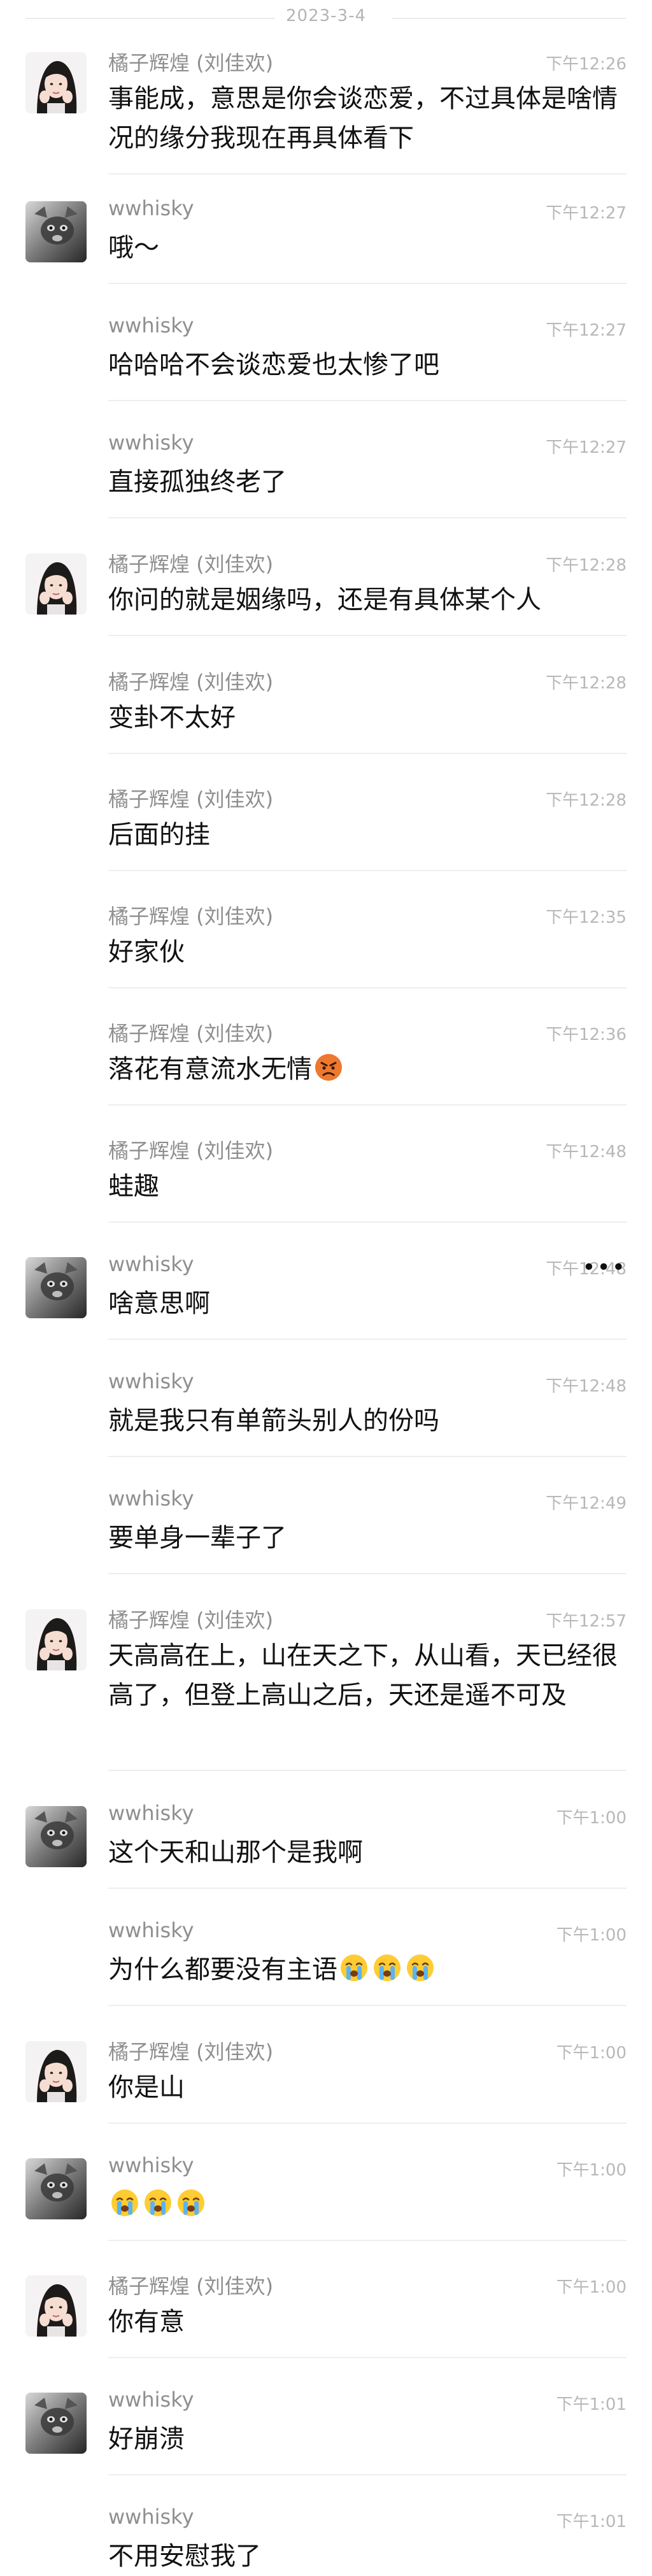  What do you see at coordinates (328, 1068) in the screenshot?
I see `pouting-face-icon` at bounding box center [328, 1068].